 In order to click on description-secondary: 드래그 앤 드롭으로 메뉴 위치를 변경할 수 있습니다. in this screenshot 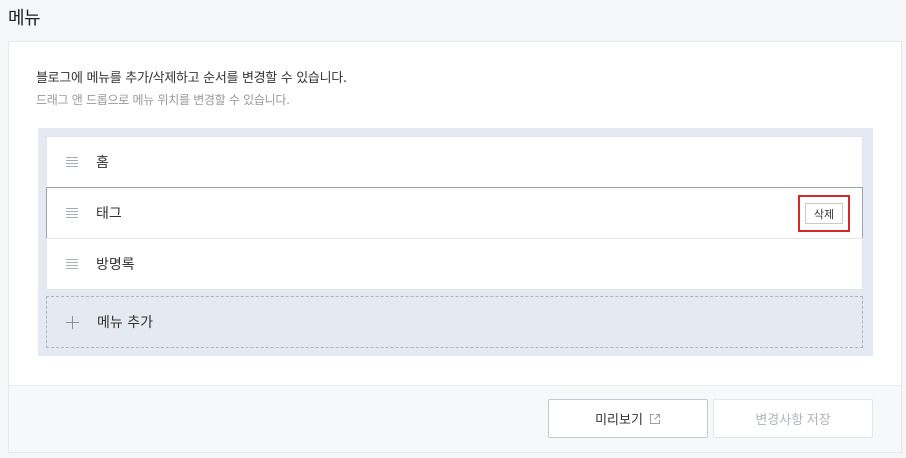, I will do `click(163, 100)`.